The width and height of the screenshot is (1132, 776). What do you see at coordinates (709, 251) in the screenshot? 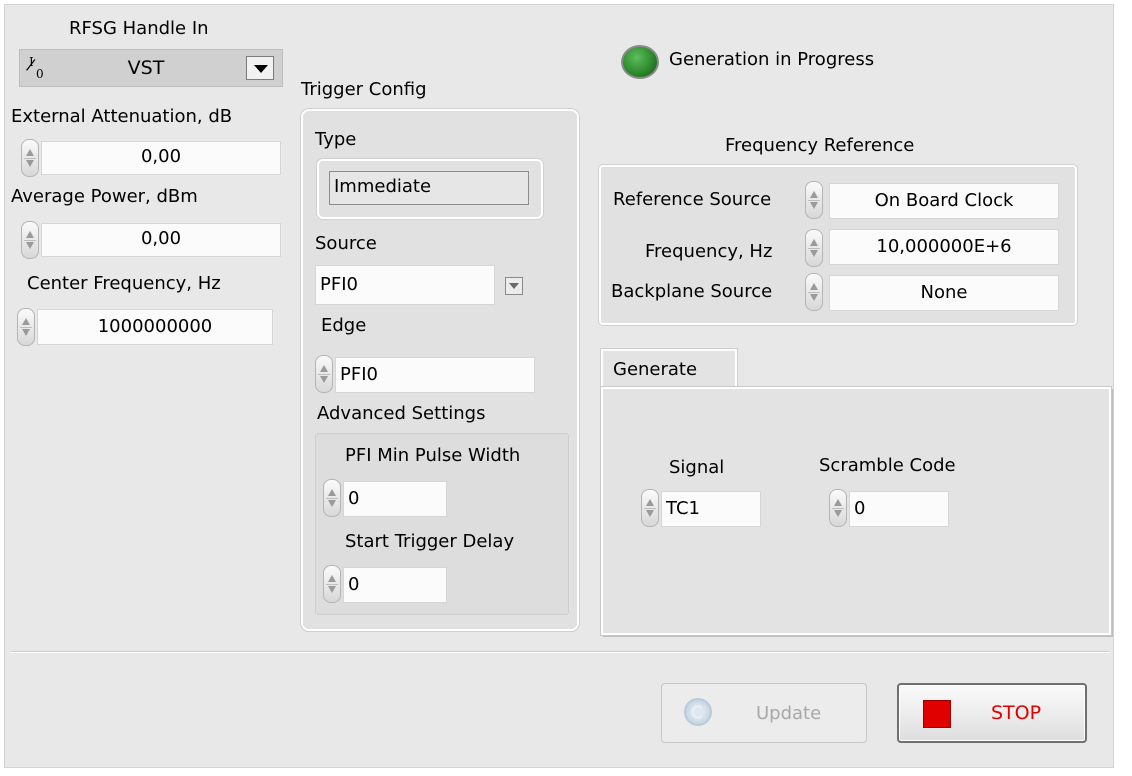
I see `ref-frequency-label: Frequency, Hz` at bounding box center [709, 251].